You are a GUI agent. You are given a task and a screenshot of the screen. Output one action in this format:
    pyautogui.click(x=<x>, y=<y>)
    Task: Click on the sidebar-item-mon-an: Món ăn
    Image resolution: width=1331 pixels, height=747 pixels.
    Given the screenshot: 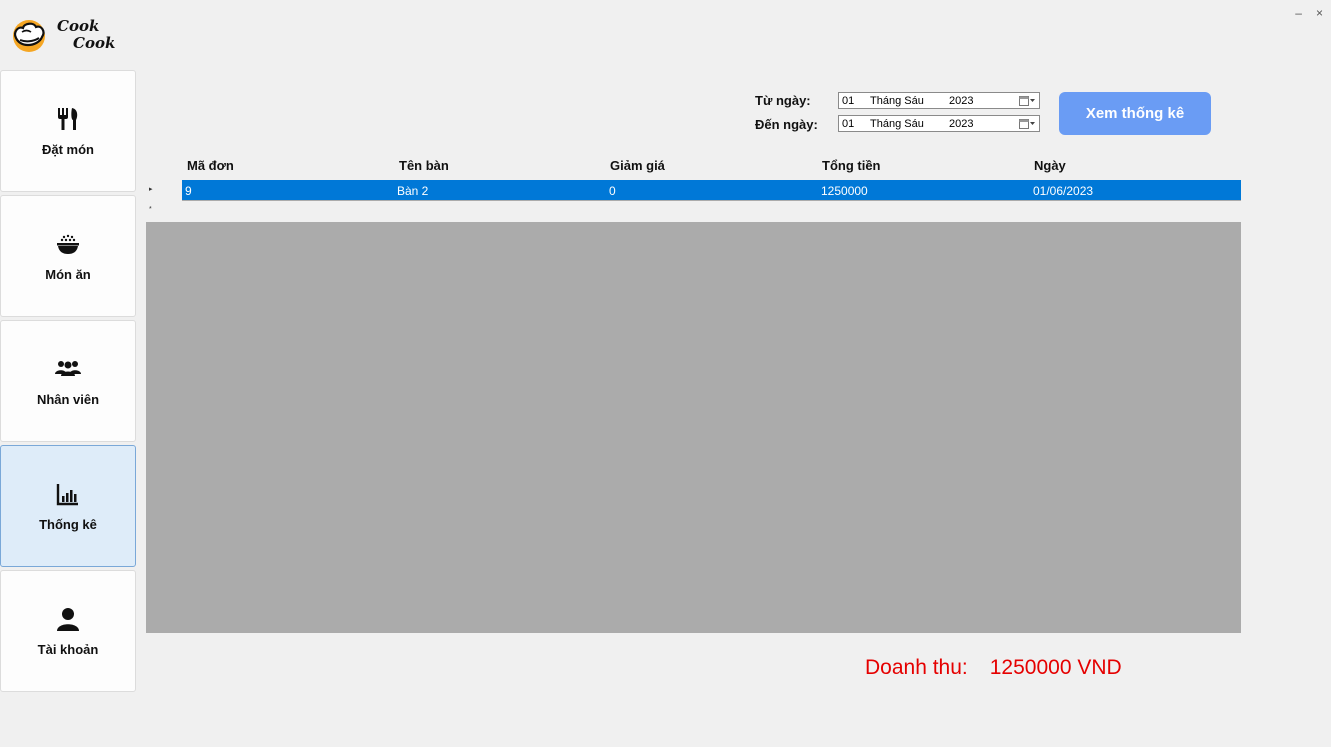 What is the action you would take?
    pyautogui.click(x=68, y=256)
    